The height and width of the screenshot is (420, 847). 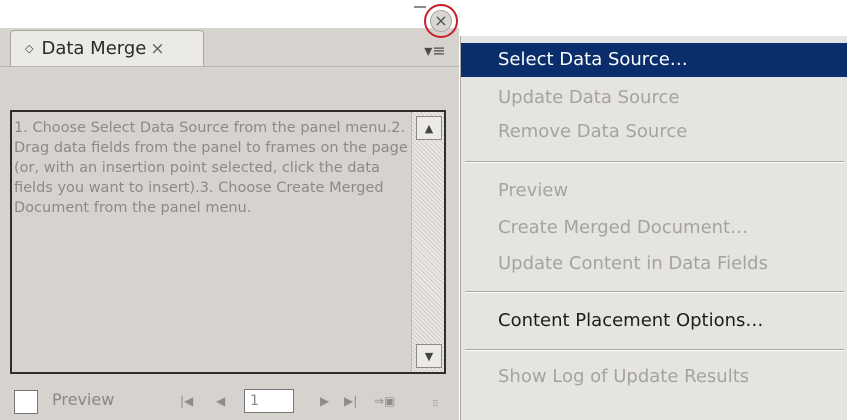 I want to click on tab-expand-icon: ◇, so click(x=29, y=48).